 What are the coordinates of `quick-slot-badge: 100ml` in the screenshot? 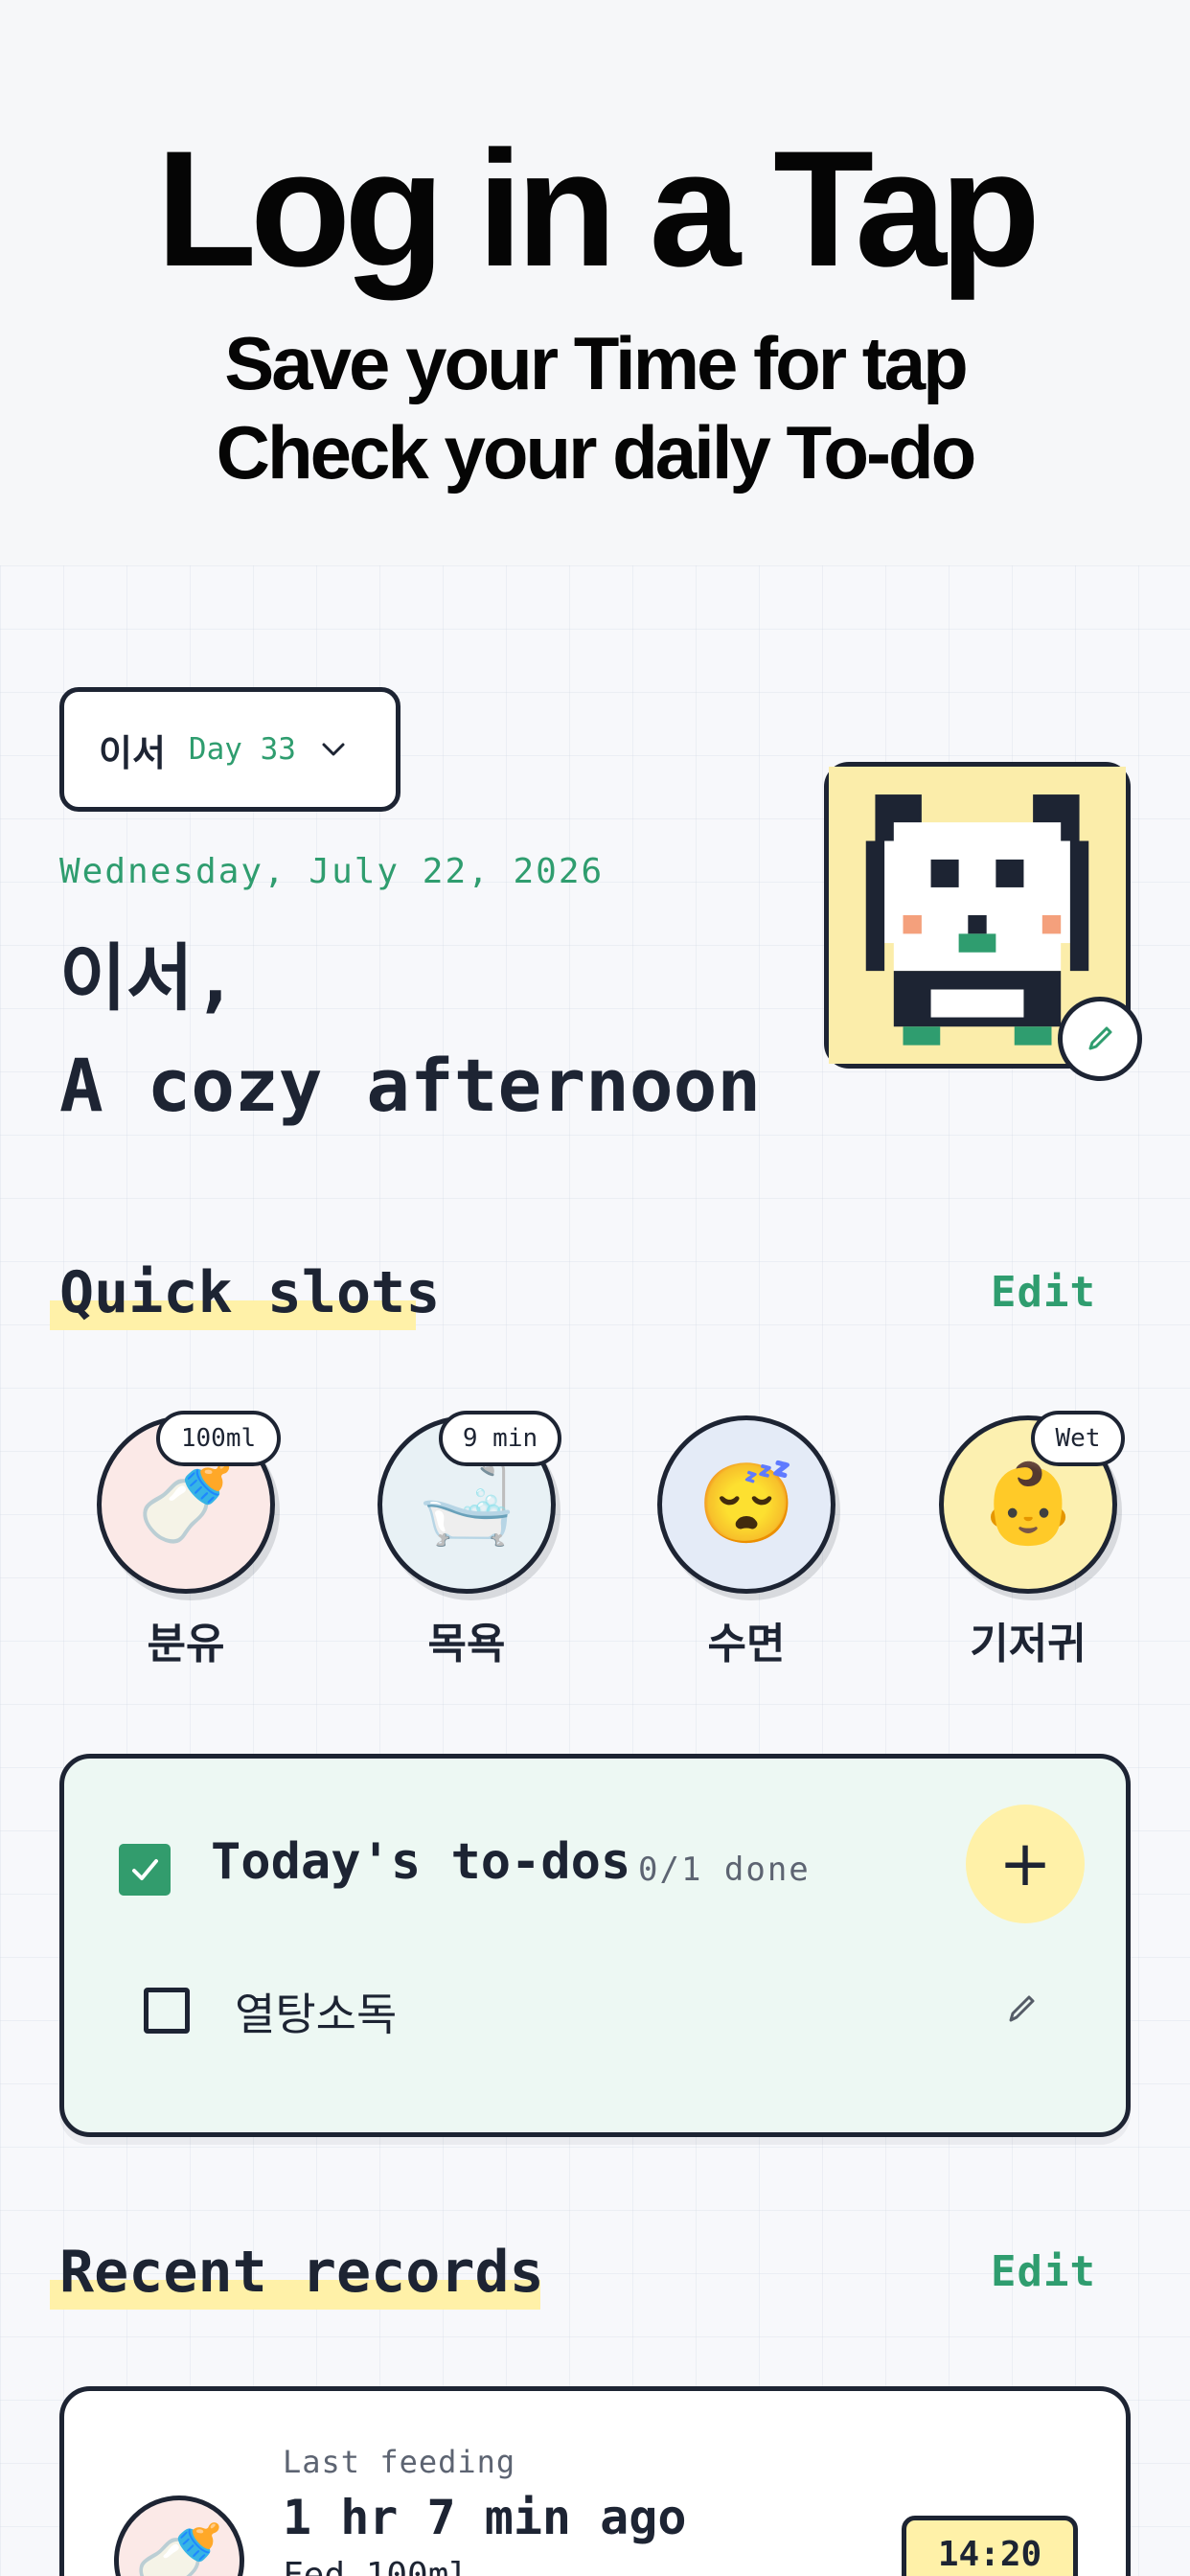 It's located at (218, 1438).